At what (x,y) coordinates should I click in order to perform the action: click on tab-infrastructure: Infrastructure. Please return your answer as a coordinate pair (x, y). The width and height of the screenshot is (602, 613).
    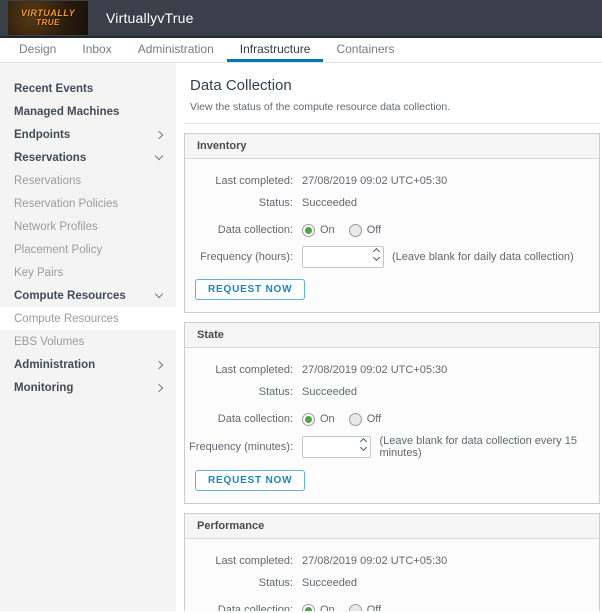
    Looking at the image, I should click on (275, 50).